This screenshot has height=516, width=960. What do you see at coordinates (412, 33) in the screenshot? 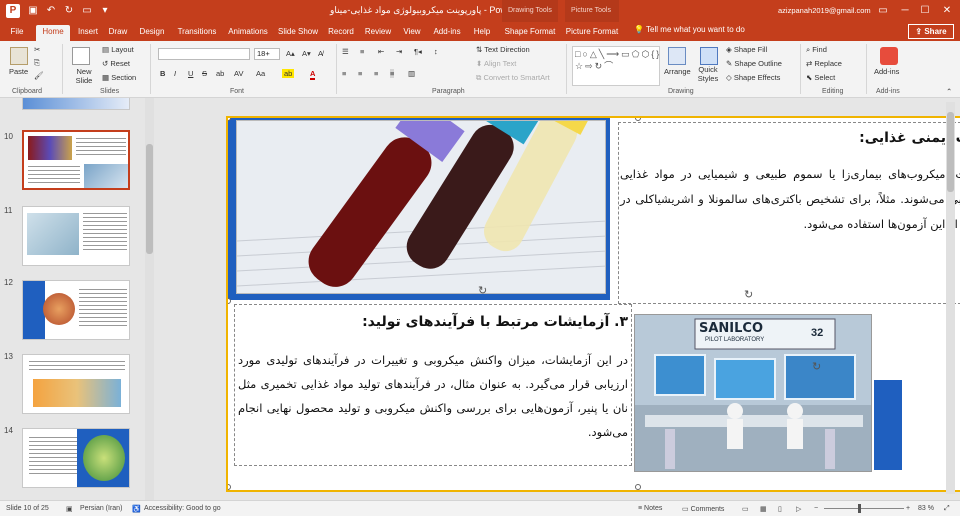
I see `tab-view: View` at bounding box center [412, 33].